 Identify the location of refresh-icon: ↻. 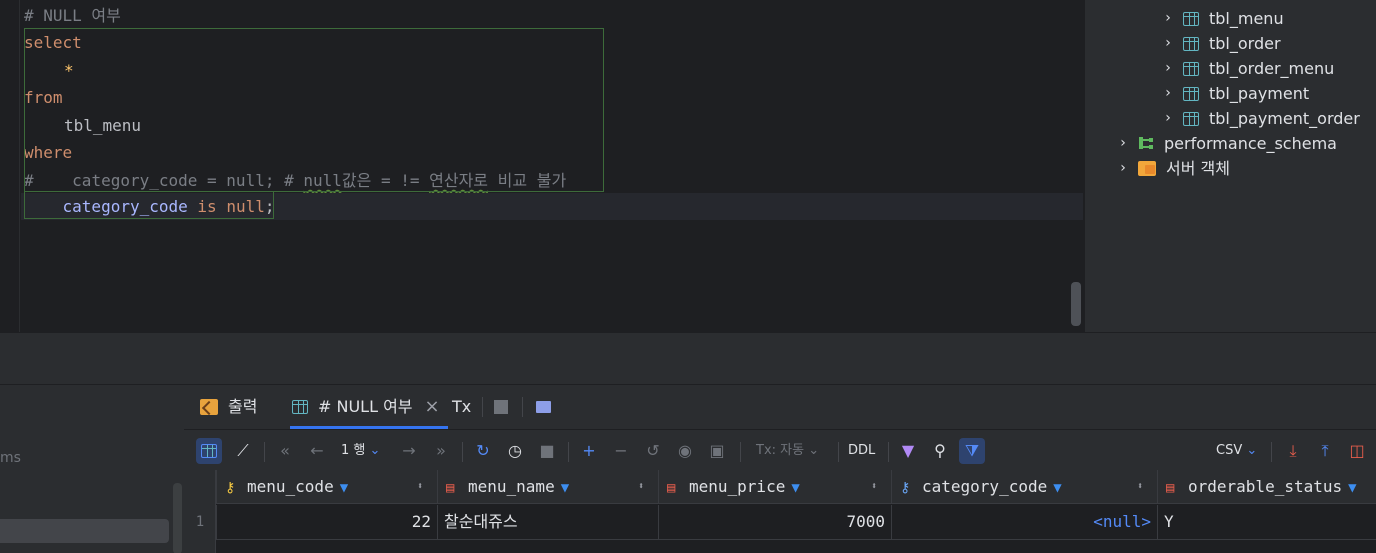
(483, 451).